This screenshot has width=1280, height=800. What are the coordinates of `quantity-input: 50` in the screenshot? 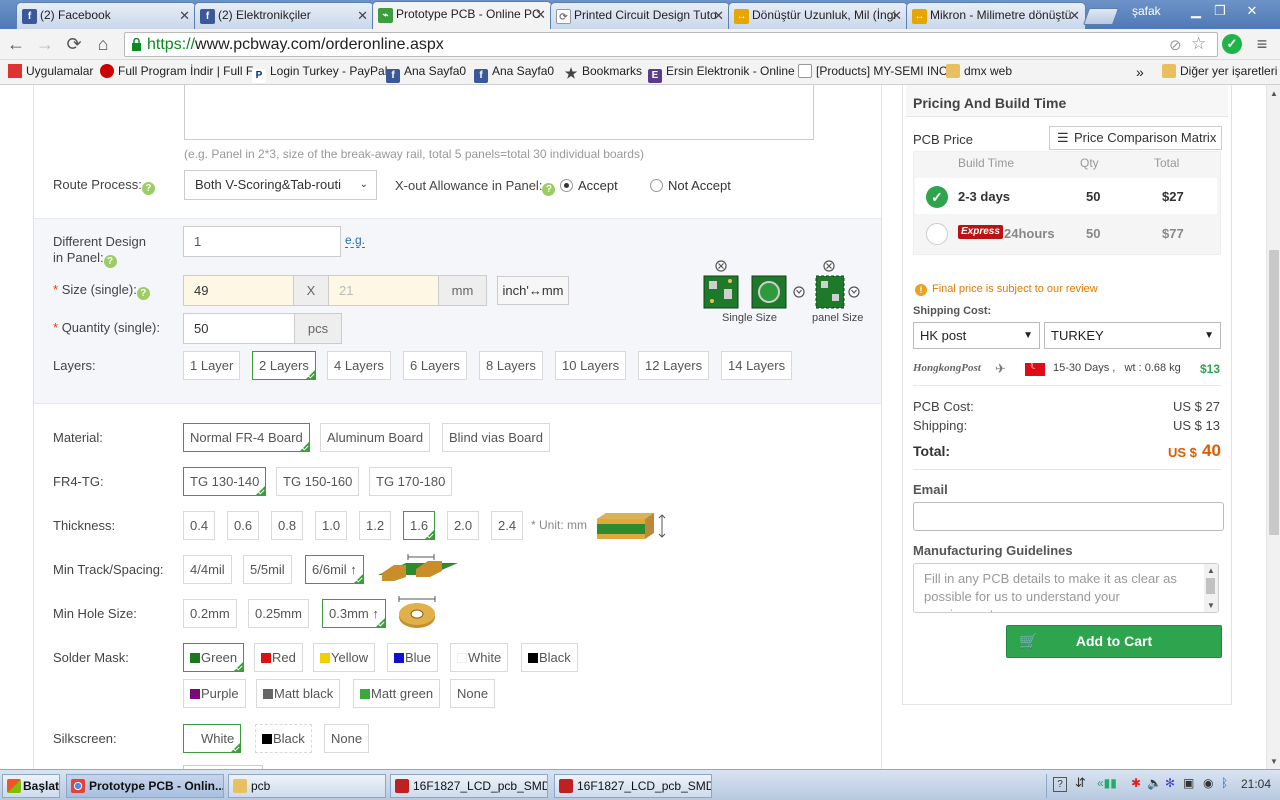 It's located at (239, 328).